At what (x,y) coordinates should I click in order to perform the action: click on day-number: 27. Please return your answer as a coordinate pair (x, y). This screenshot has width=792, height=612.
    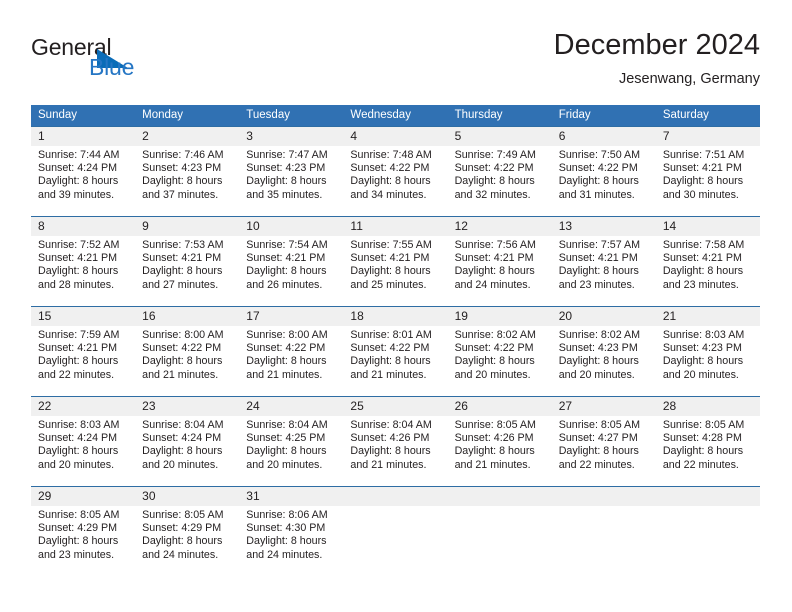
    Looking at the image, I should click on (565, 406).